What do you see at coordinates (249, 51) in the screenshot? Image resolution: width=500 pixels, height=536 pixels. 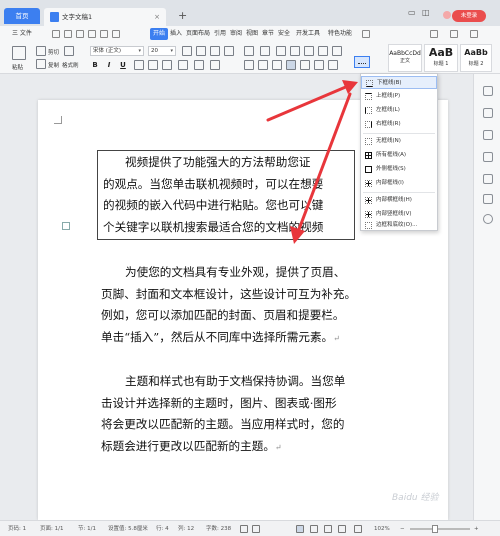 I see `bullet-list-icon` at bounding box center [249, 51].